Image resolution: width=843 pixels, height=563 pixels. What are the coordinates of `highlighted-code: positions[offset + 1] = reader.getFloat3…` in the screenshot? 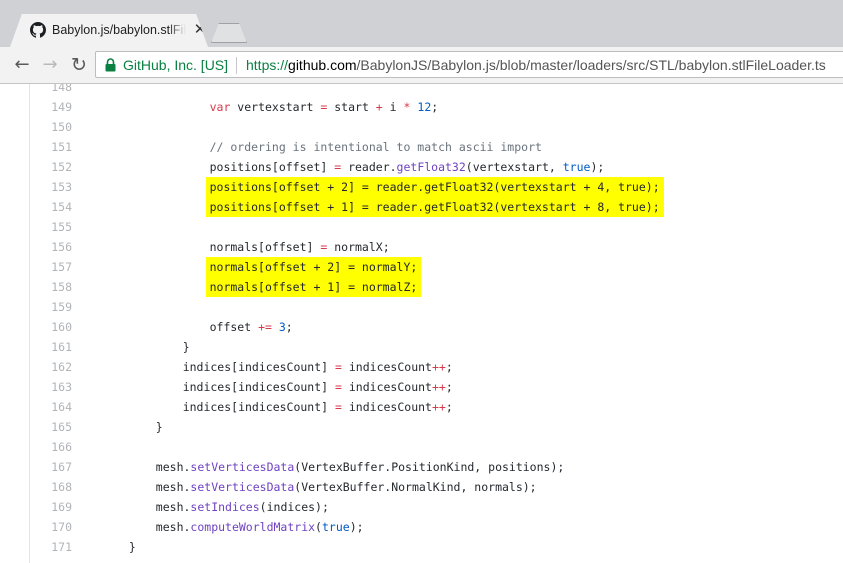 It's located at (434, 207).